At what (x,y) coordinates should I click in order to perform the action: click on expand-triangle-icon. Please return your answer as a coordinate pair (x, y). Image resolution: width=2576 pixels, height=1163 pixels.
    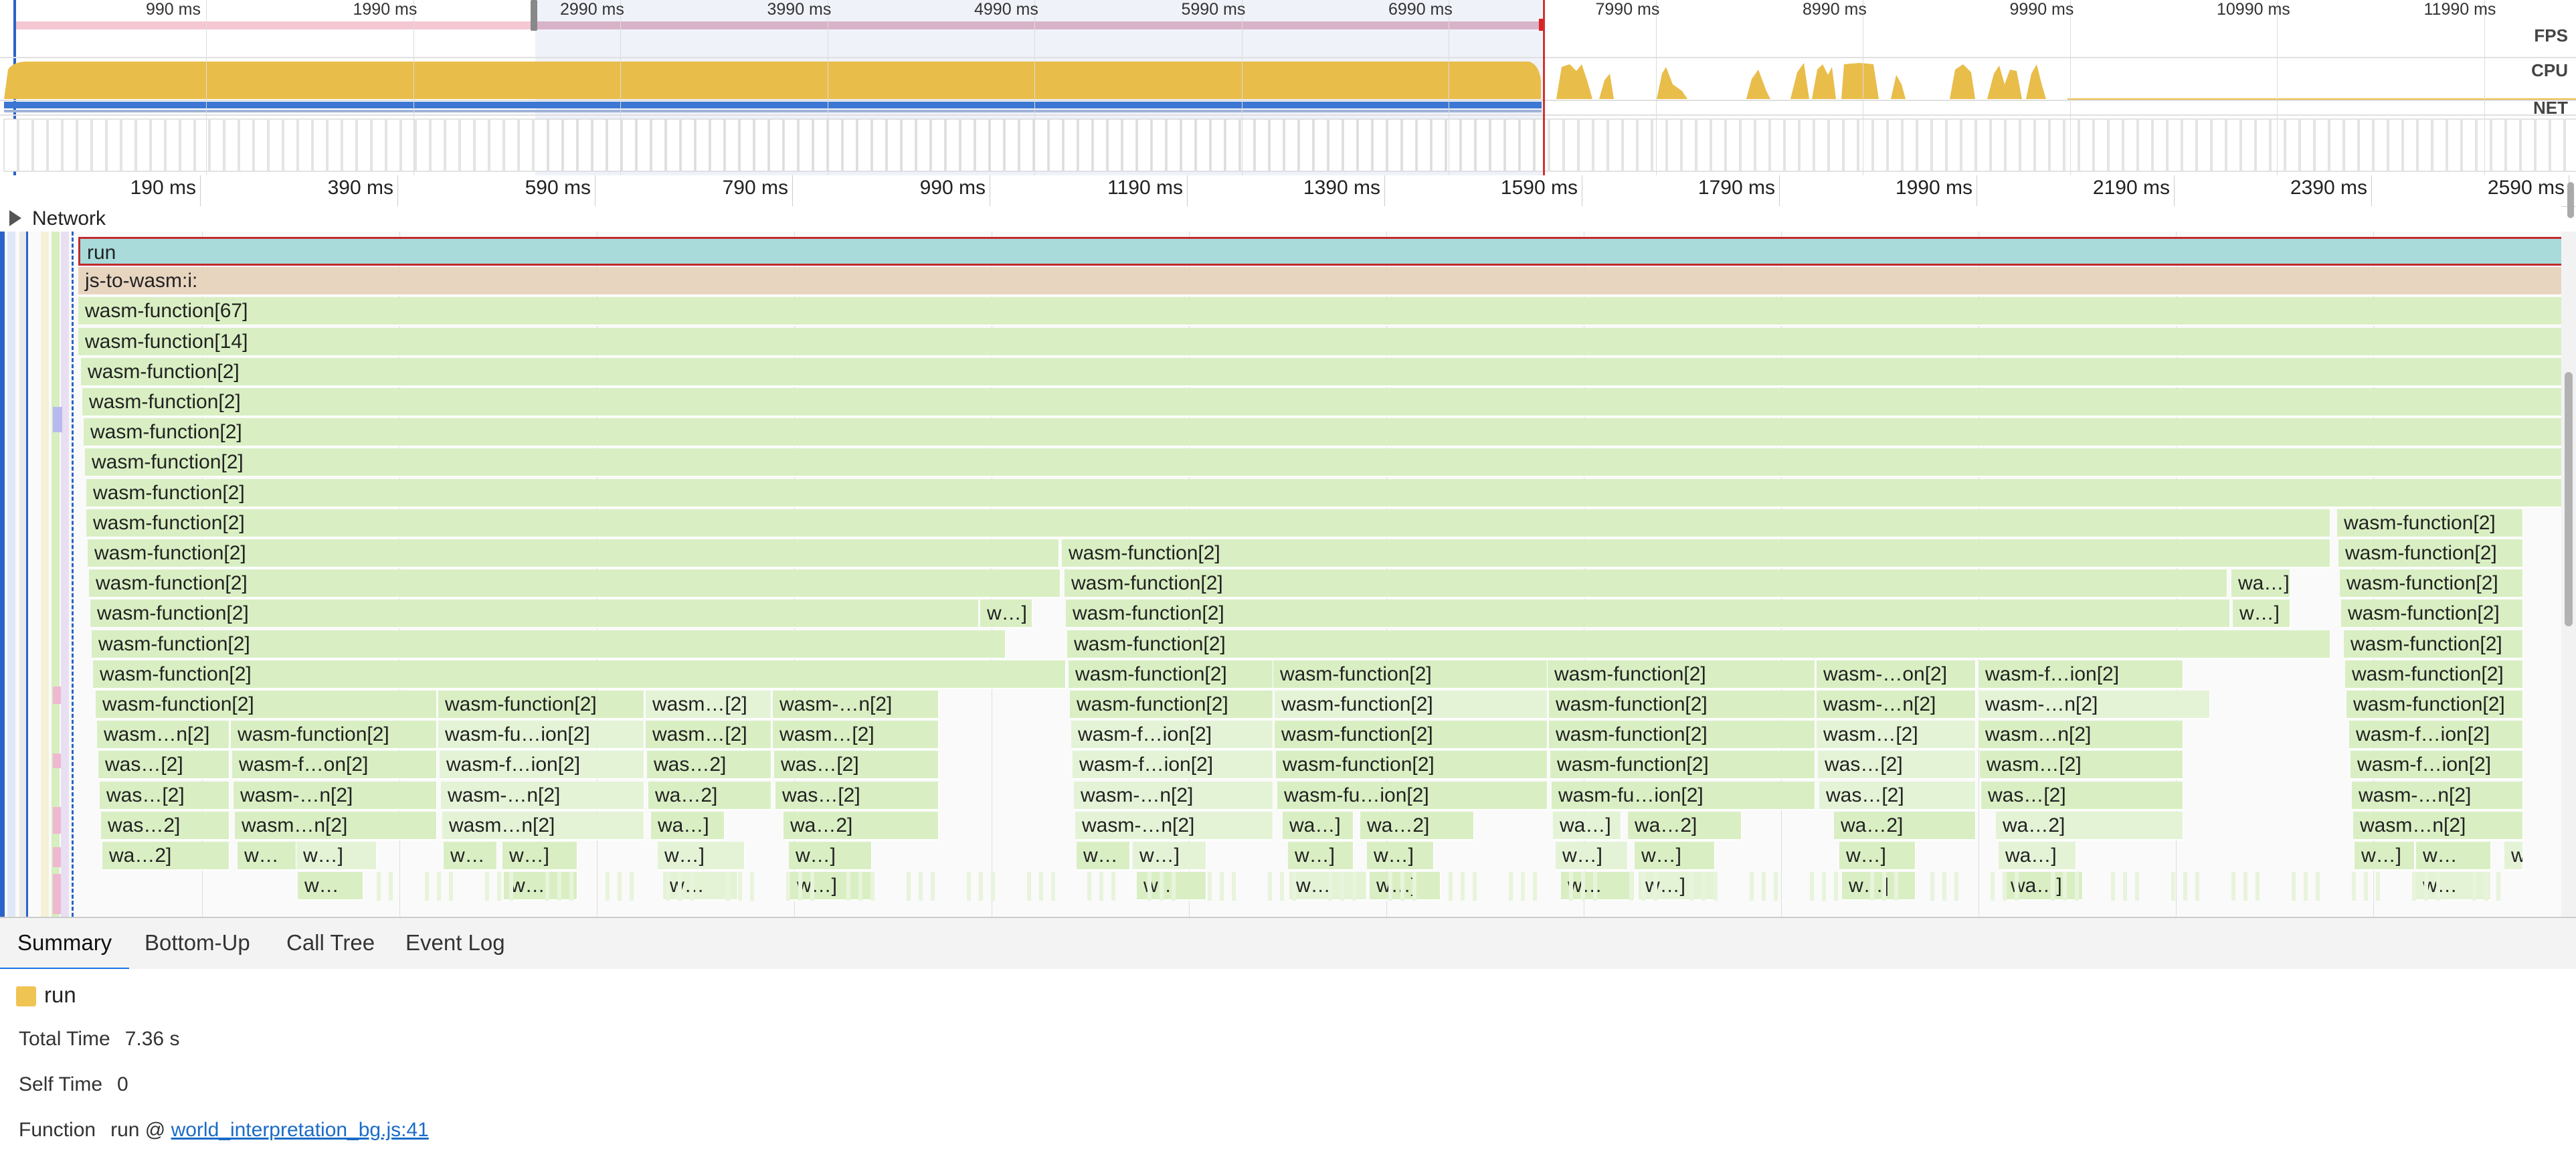
    Looking at the image, I should click on (15, 218).